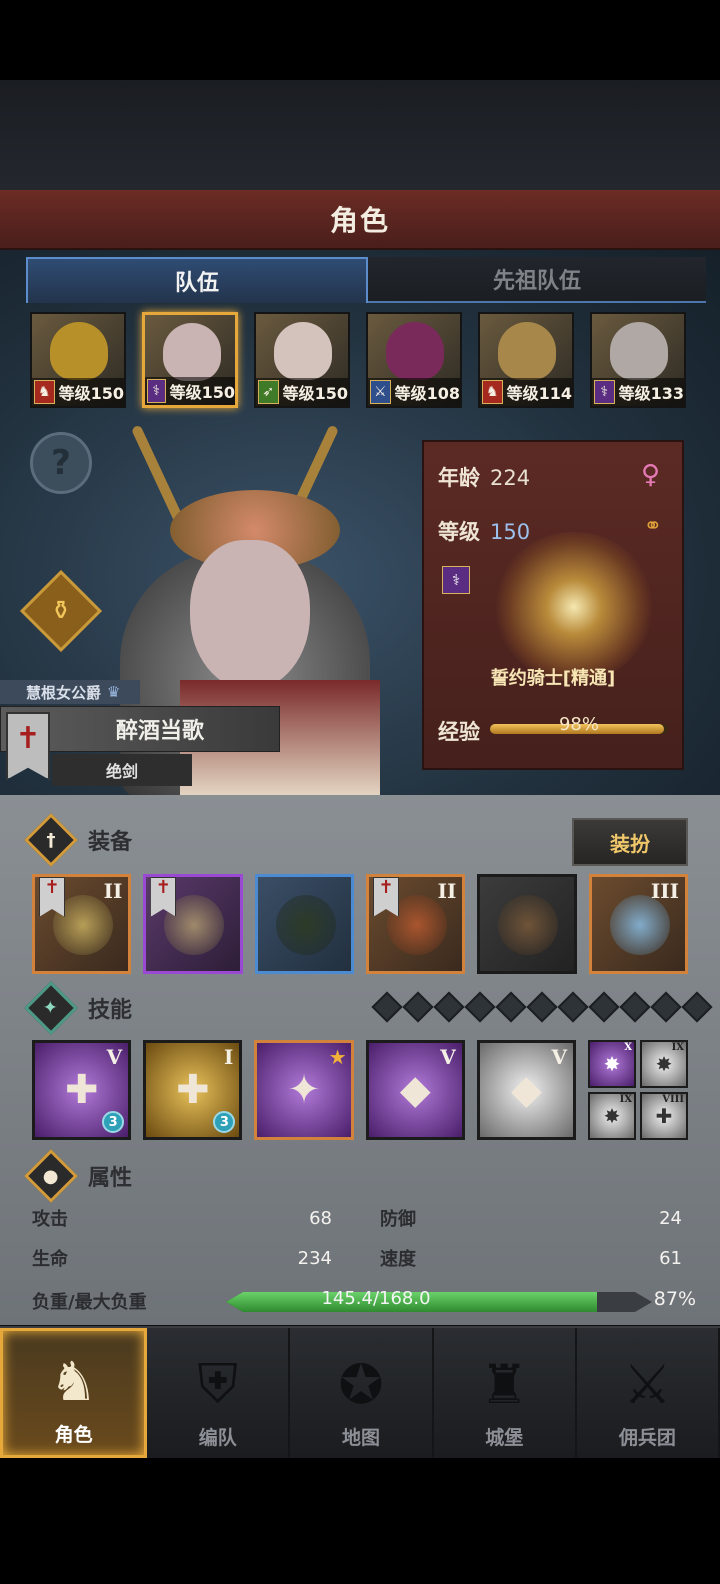  What do you see at coordinates (218, 1383) in the screenshot?
I see `helmet-icon: ⛨` at bounding box center [218, 1383].